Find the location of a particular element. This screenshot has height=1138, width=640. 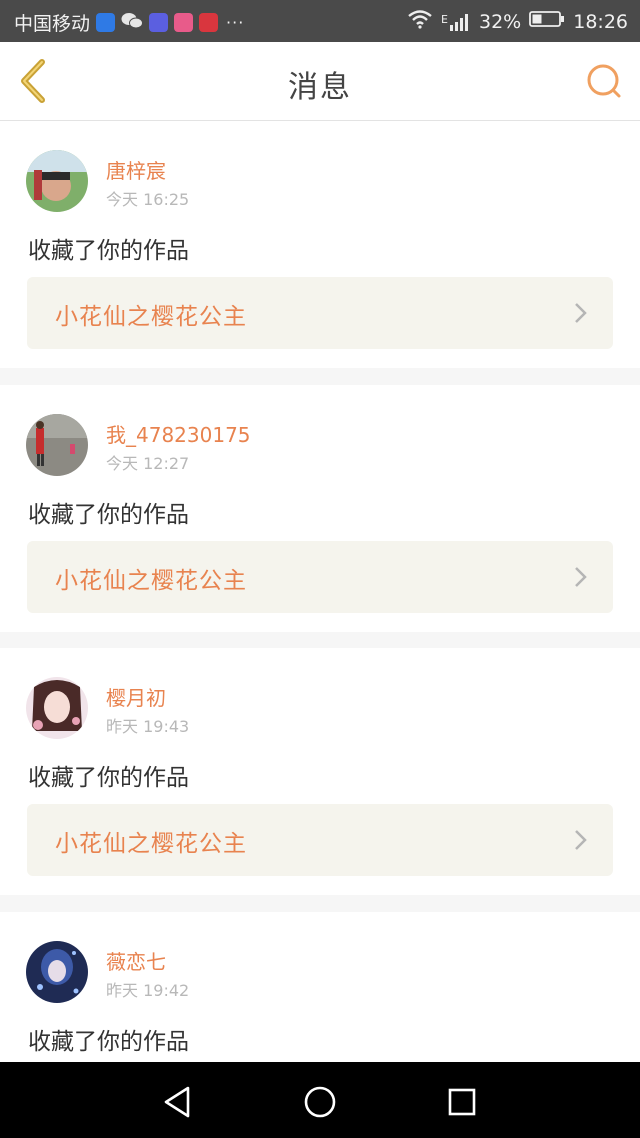

carrier-label: 中国移动 is located at coordinates (52, 24).